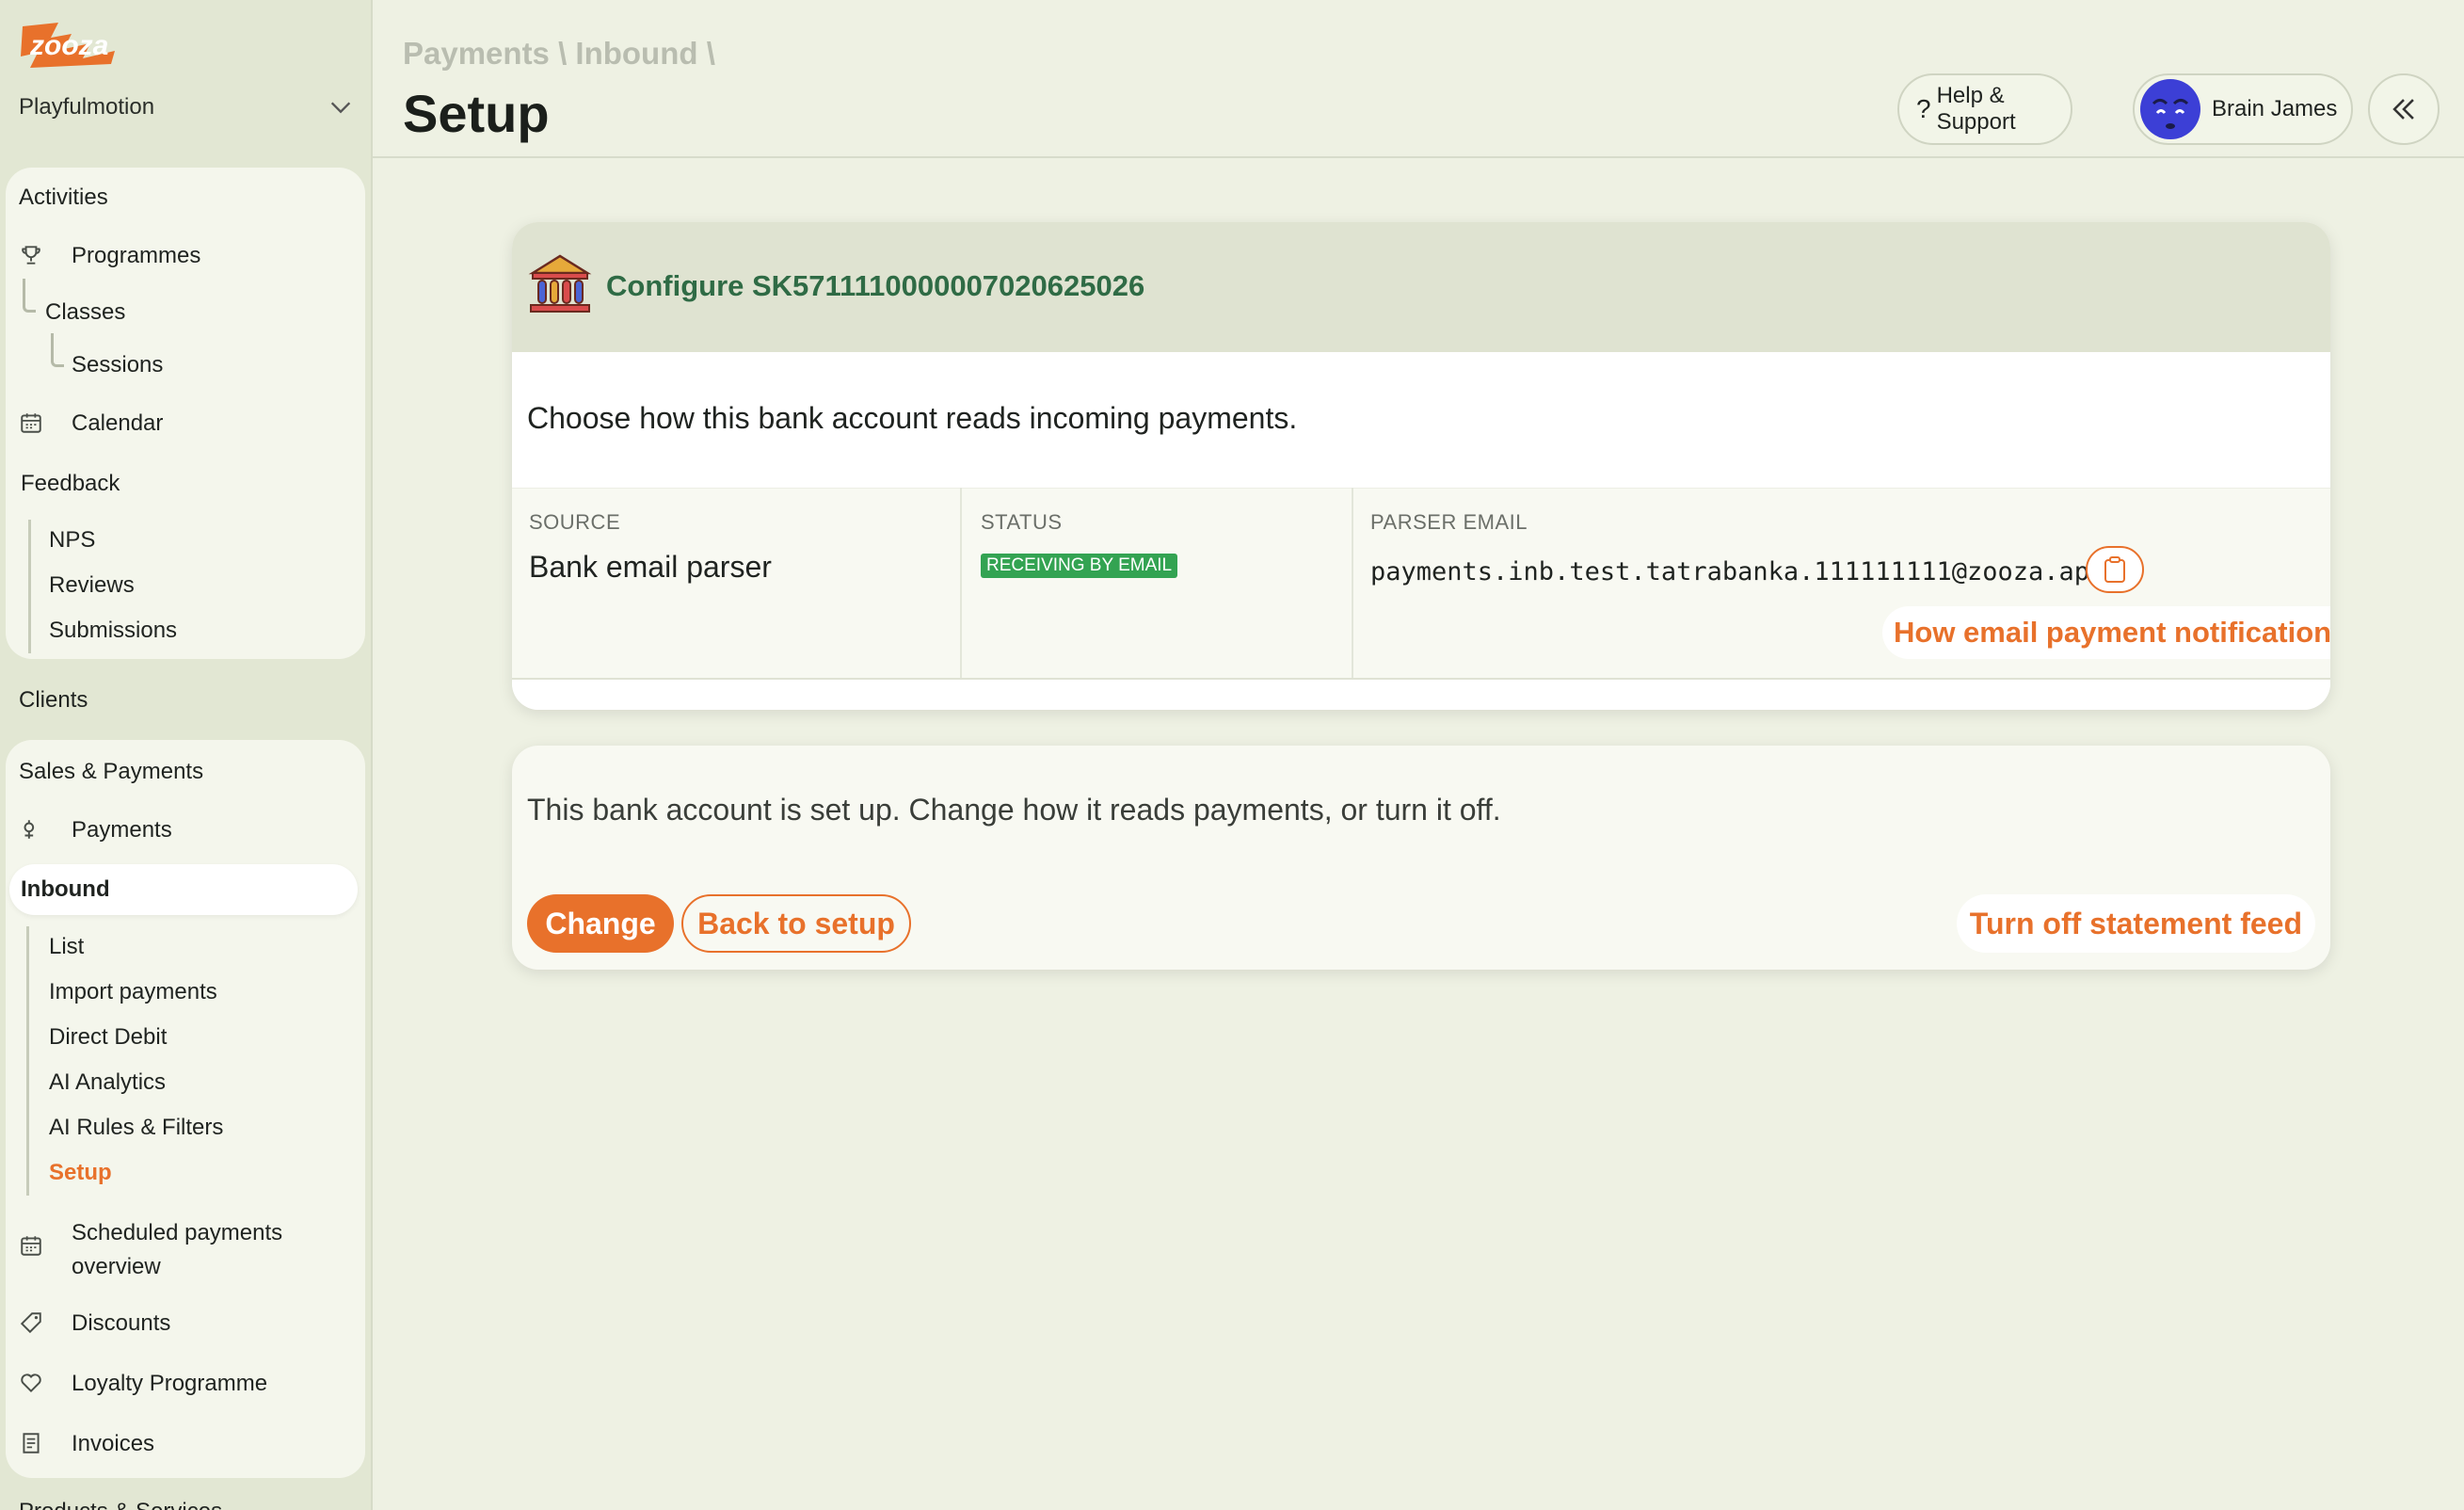 The height and width of the screenshot is (1510, 2464). Describe the element at coordinates (560, 283) in the screenshot. I see `bank-icon` at that location.